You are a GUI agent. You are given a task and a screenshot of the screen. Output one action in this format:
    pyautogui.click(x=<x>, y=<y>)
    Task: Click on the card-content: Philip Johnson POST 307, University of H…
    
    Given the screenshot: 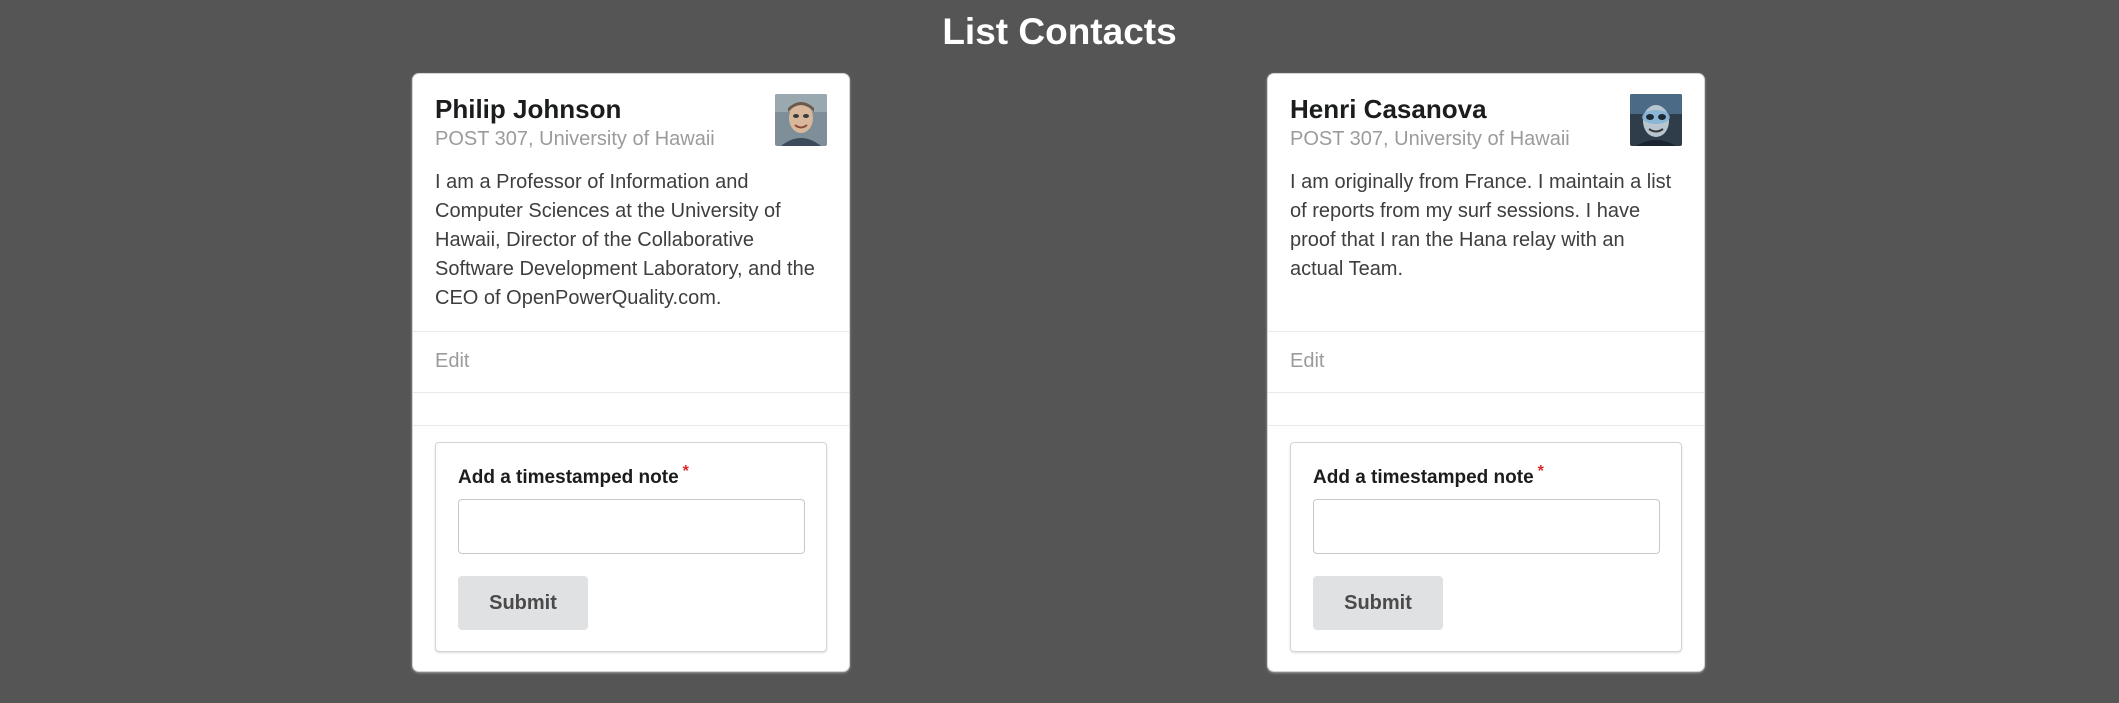 What is the action you would take?
    pyautogui.click(x=631, y=247)
    